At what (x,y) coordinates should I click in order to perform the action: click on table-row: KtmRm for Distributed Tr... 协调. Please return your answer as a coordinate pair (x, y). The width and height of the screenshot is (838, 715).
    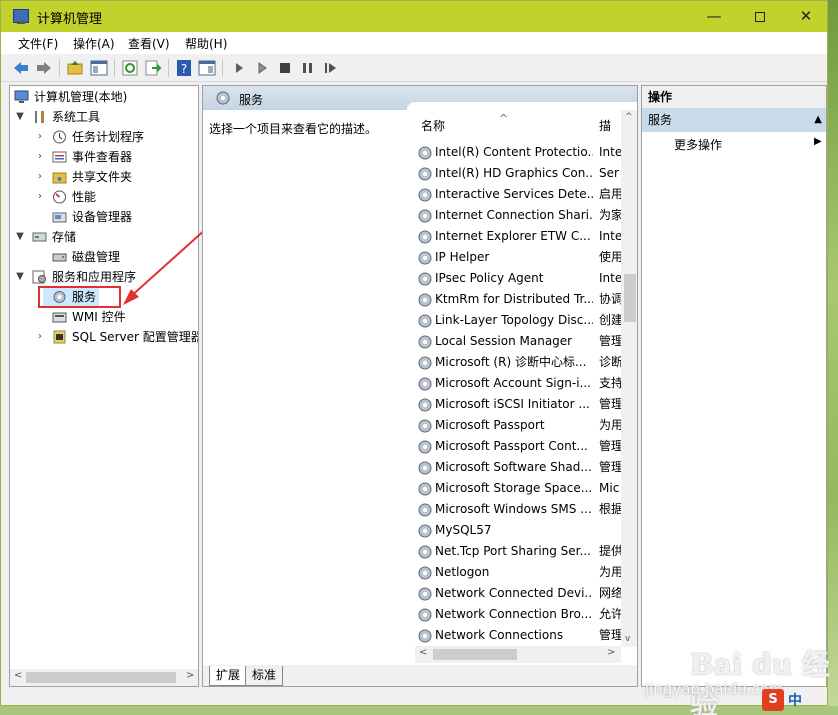
    Looking at the image, I should click on (514, 299).